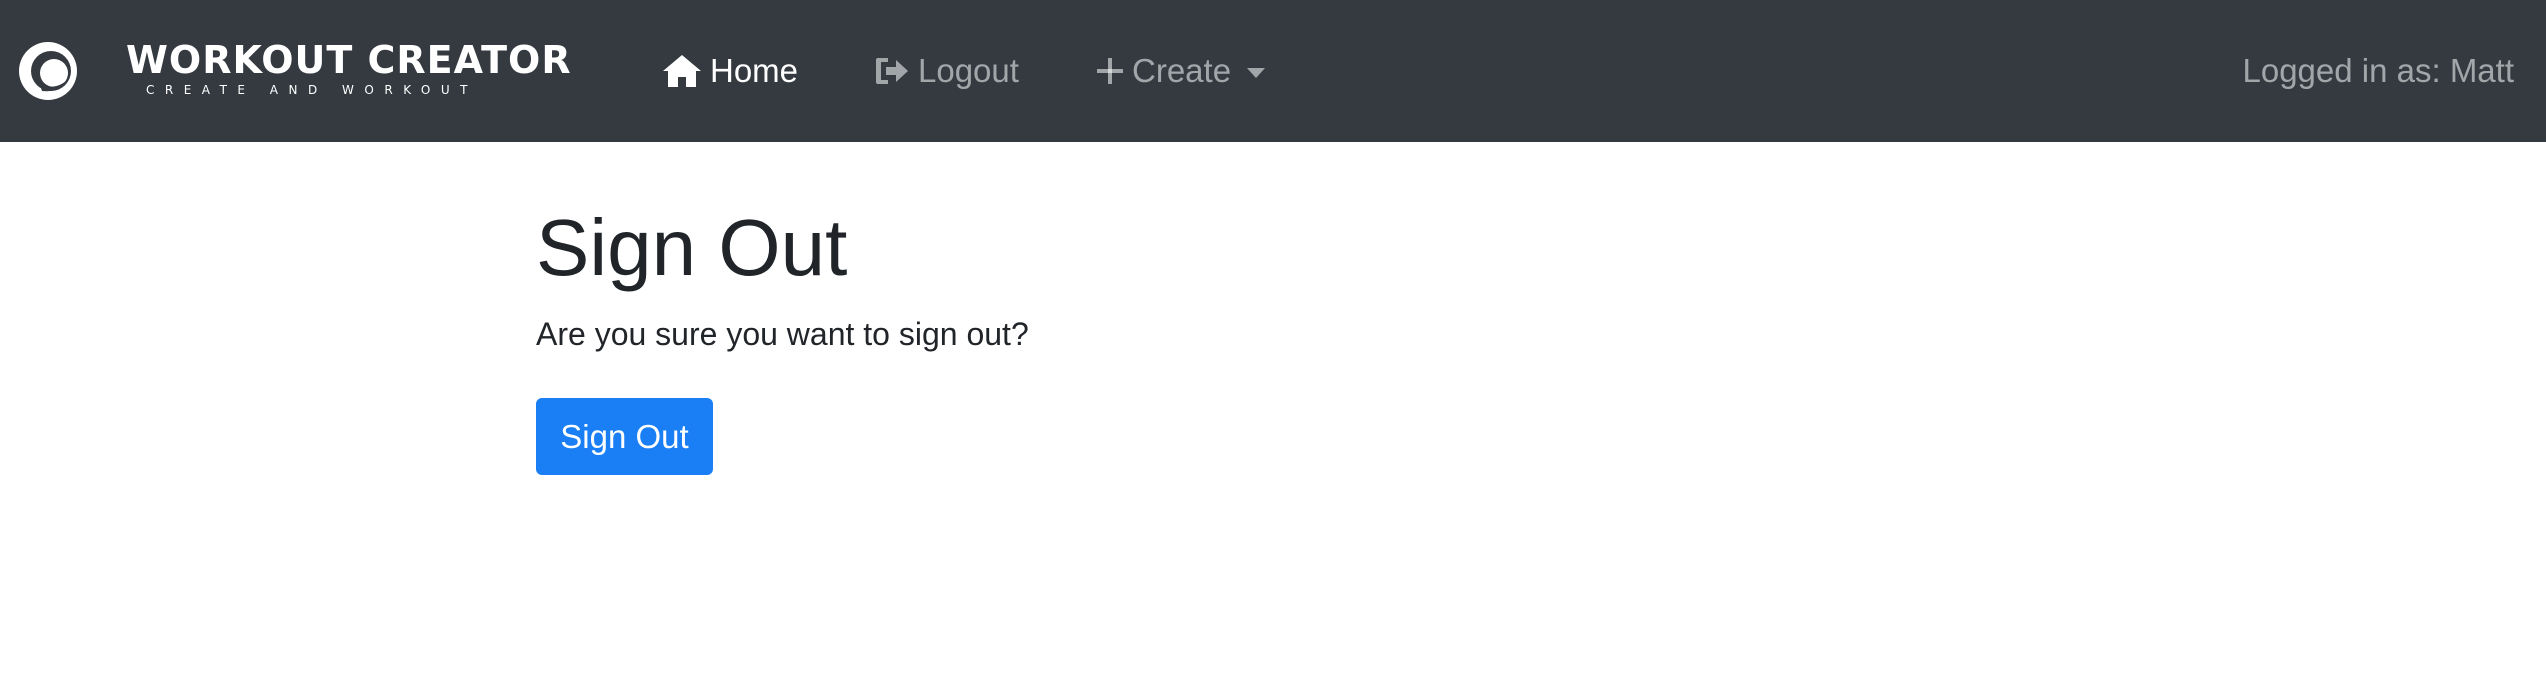  Describe the element at coordinates (1256, 73) in the screenshot. I see `chevron-down-icon` at that location.